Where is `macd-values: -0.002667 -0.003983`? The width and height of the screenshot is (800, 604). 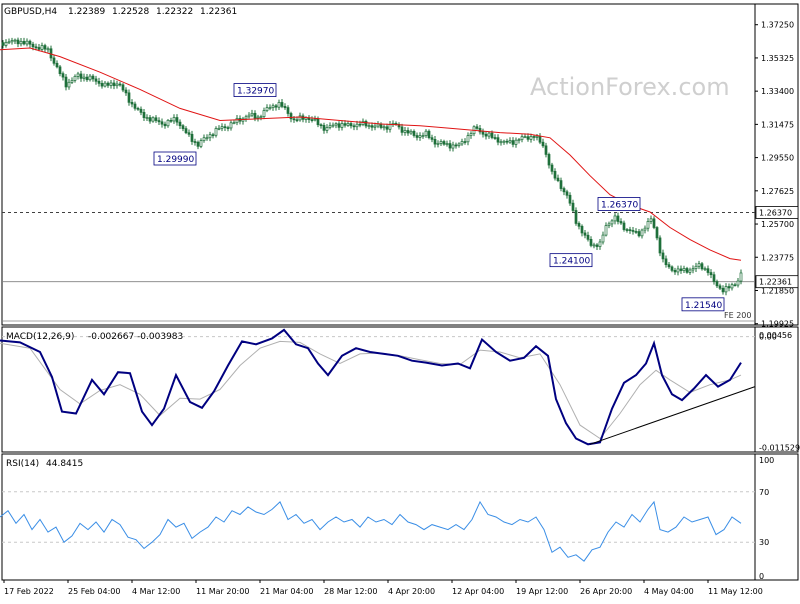 macd-values: -0.002667 -0.003983 is located at coordinates (135, 337).